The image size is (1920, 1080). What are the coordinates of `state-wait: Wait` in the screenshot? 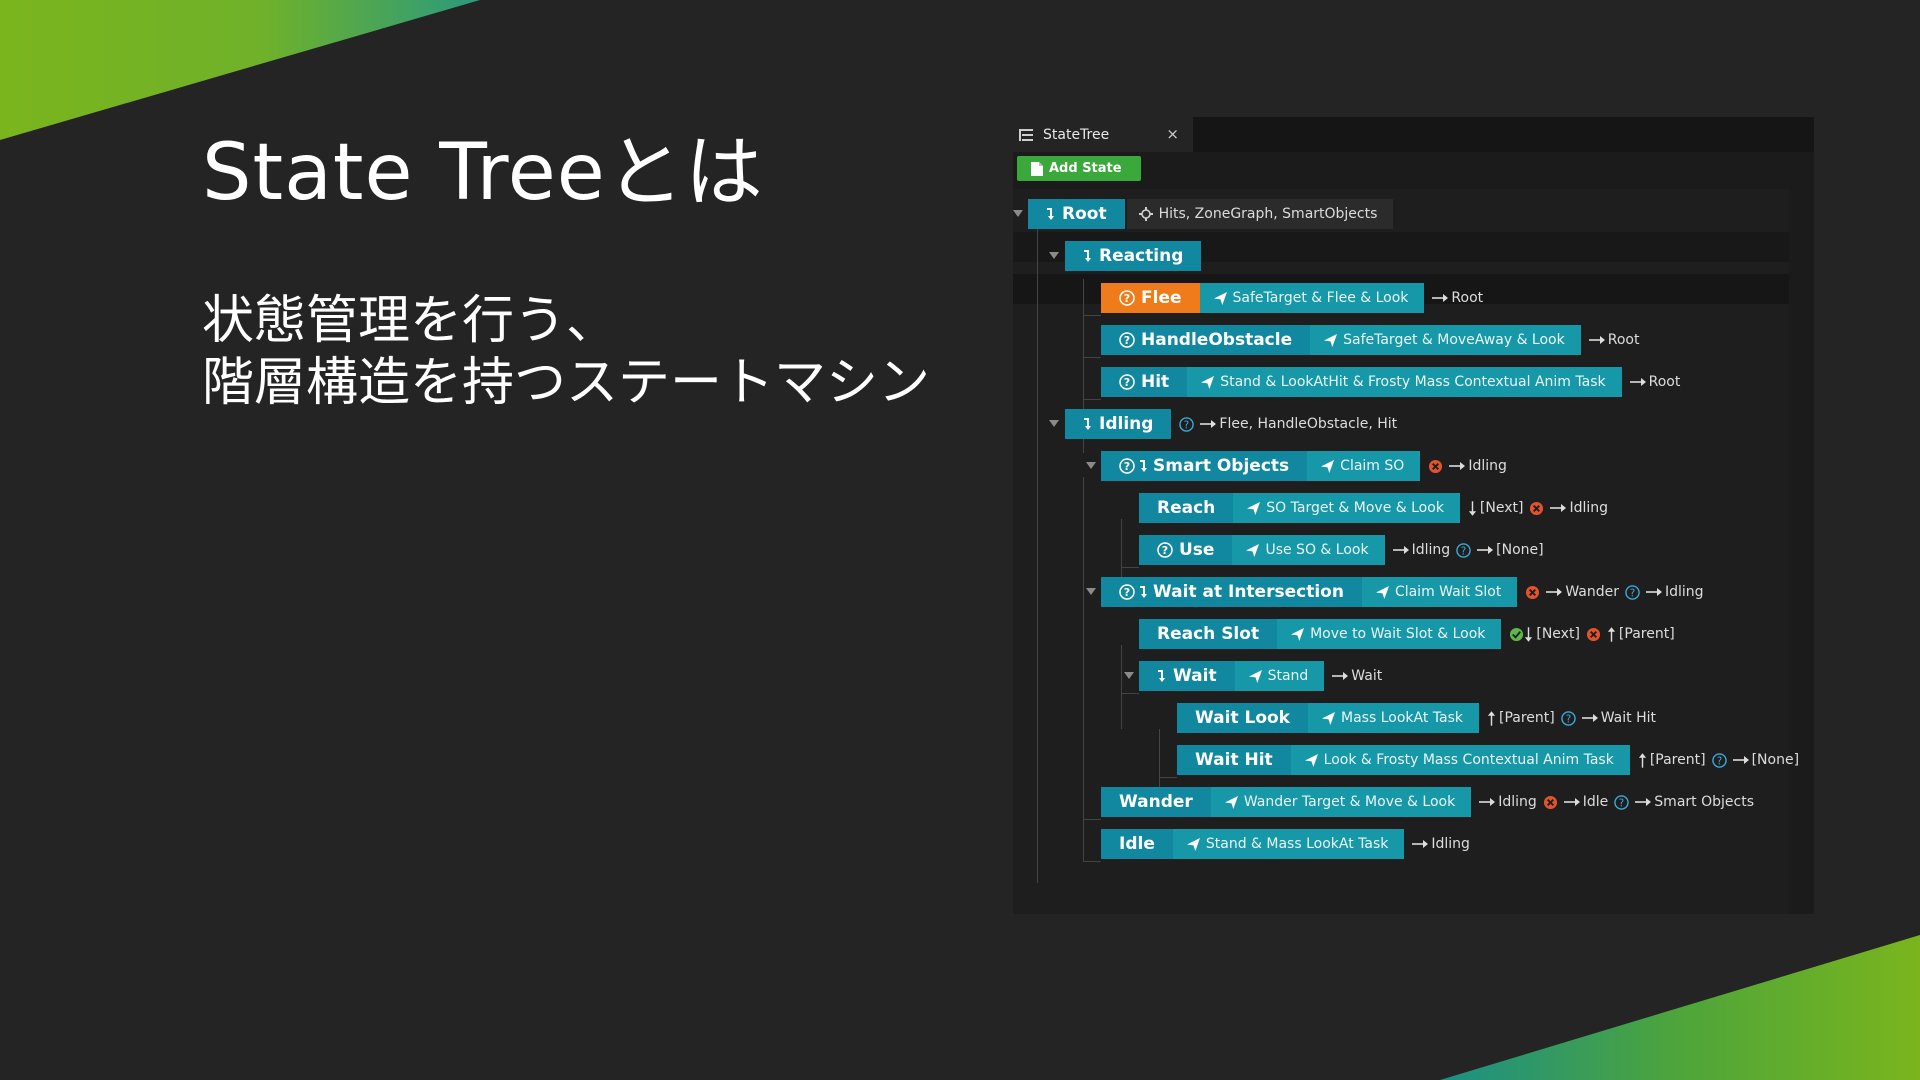 It's located at (1187, 676).